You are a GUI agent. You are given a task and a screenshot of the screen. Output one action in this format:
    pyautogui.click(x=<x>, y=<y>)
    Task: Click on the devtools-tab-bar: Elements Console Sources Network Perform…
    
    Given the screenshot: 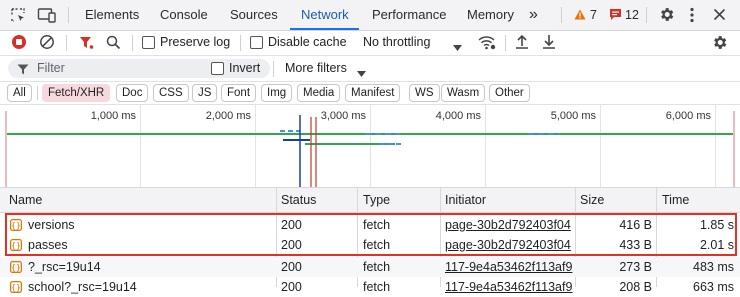 What is the action you would take?
    pyautogui.click(x=370, y=15)
    